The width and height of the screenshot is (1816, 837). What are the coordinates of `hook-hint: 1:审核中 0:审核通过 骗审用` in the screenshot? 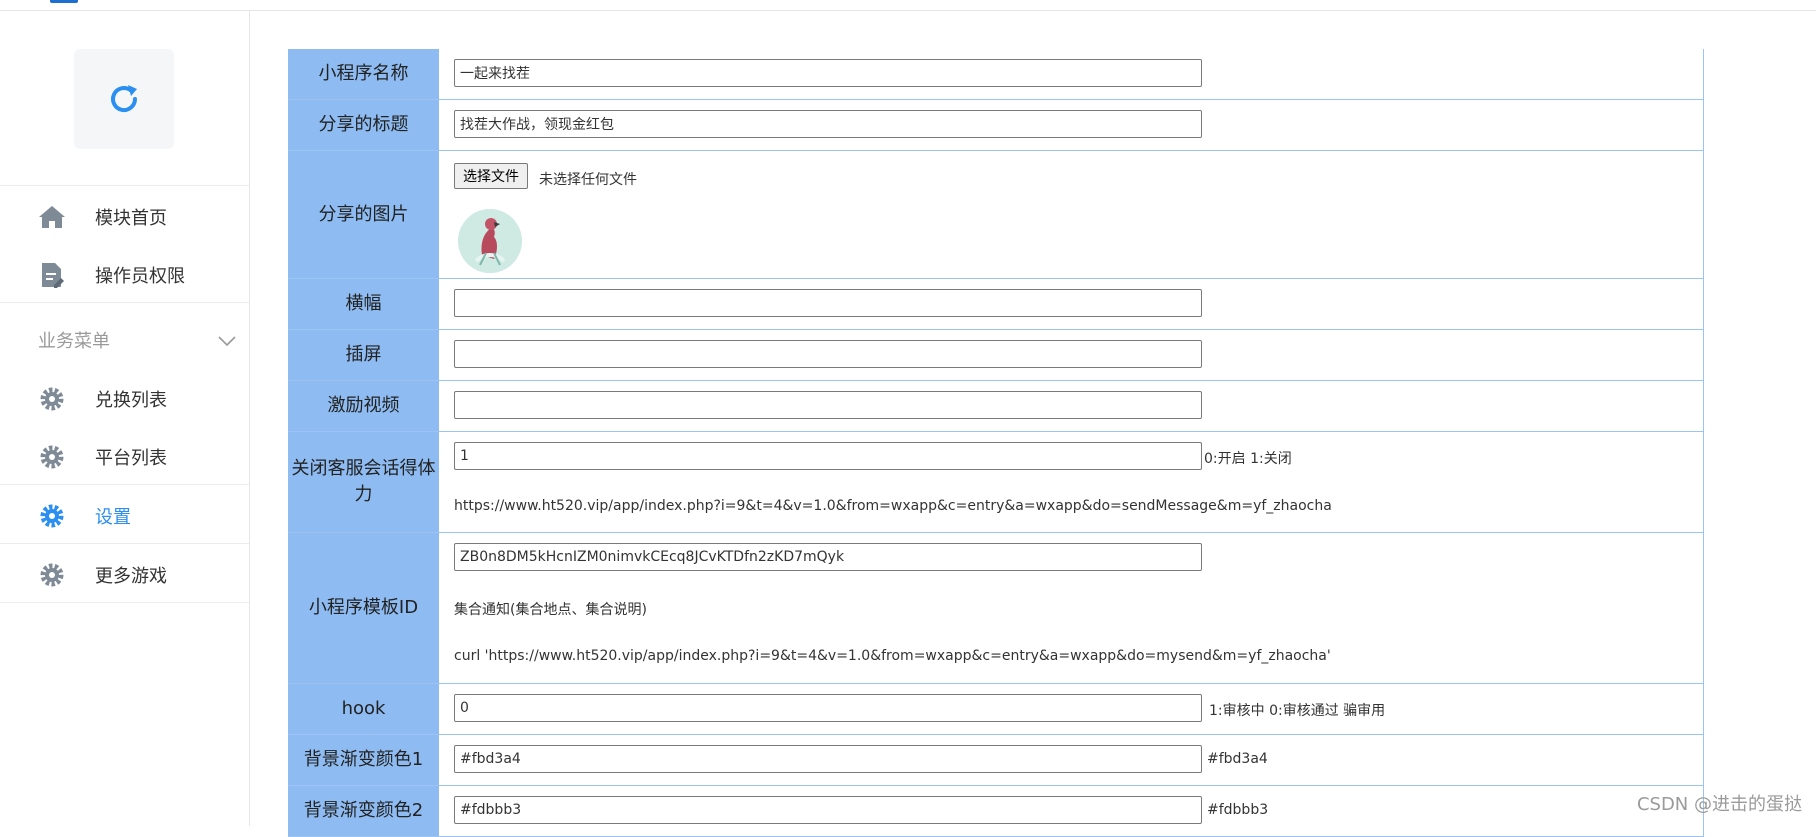 It's located at (1297, 711).